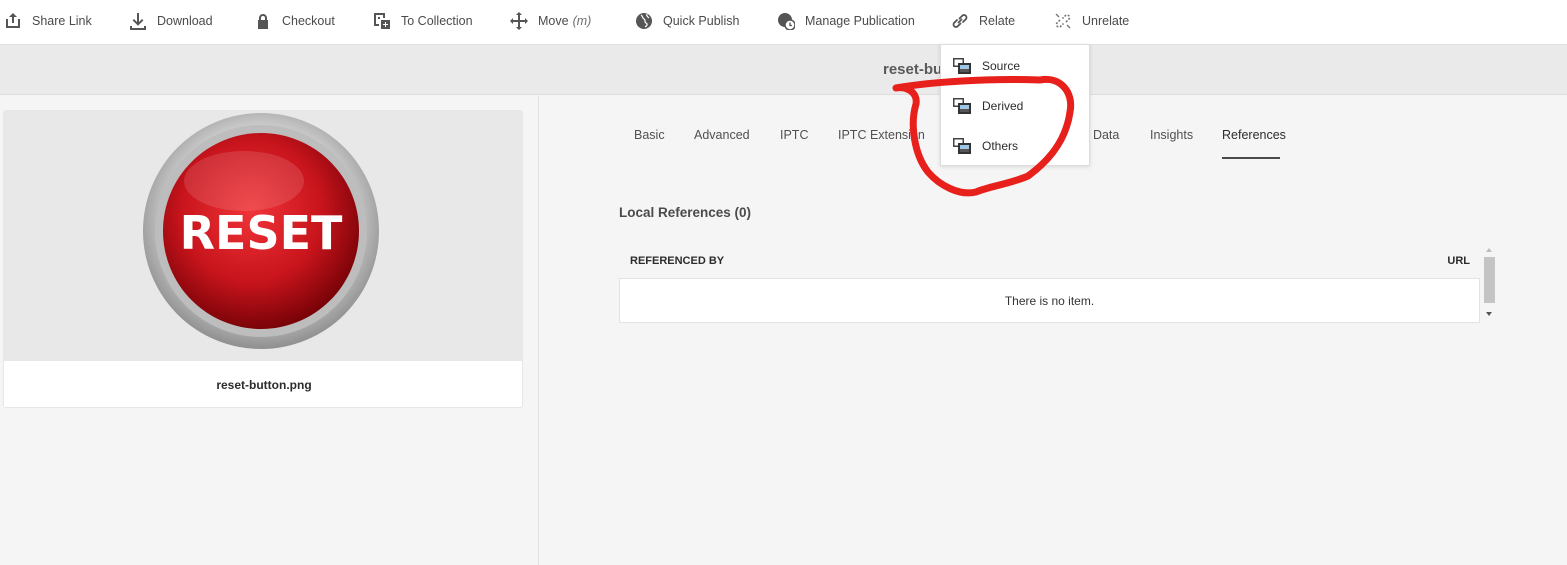  I want to click on scroll-down-arrow-icon, so click(1489, 314).